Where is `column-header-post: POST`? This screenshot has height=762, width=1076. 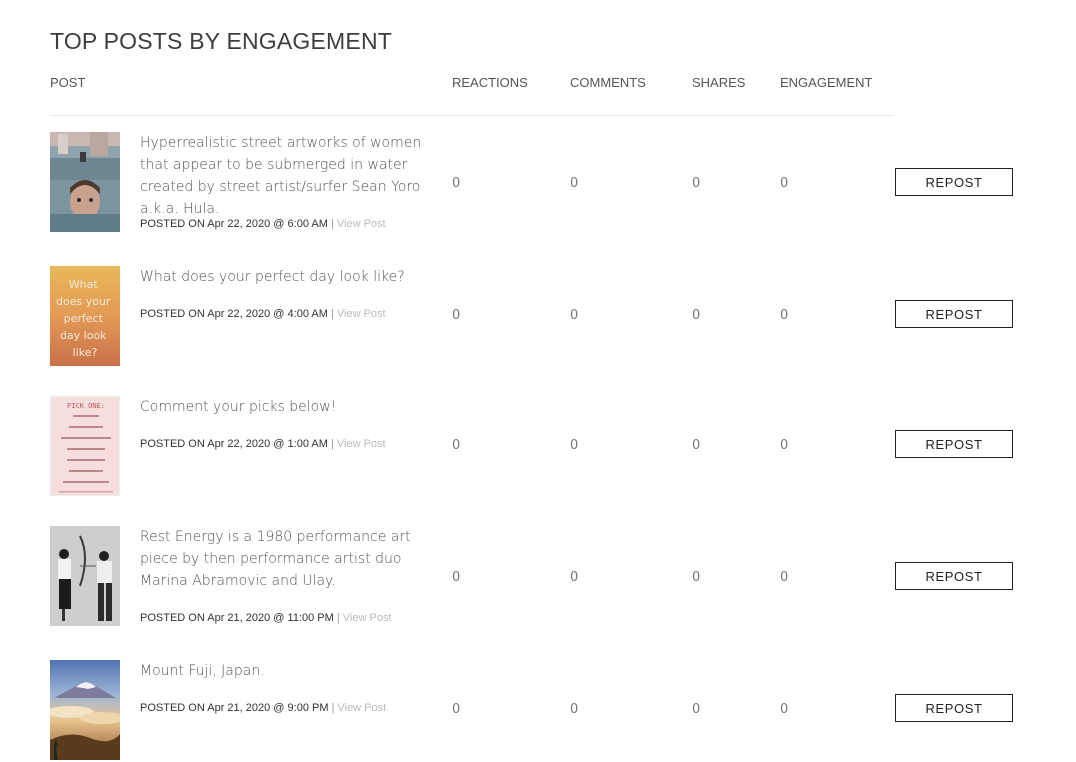
column-header-post: POST is located at coordinates (68, 82).